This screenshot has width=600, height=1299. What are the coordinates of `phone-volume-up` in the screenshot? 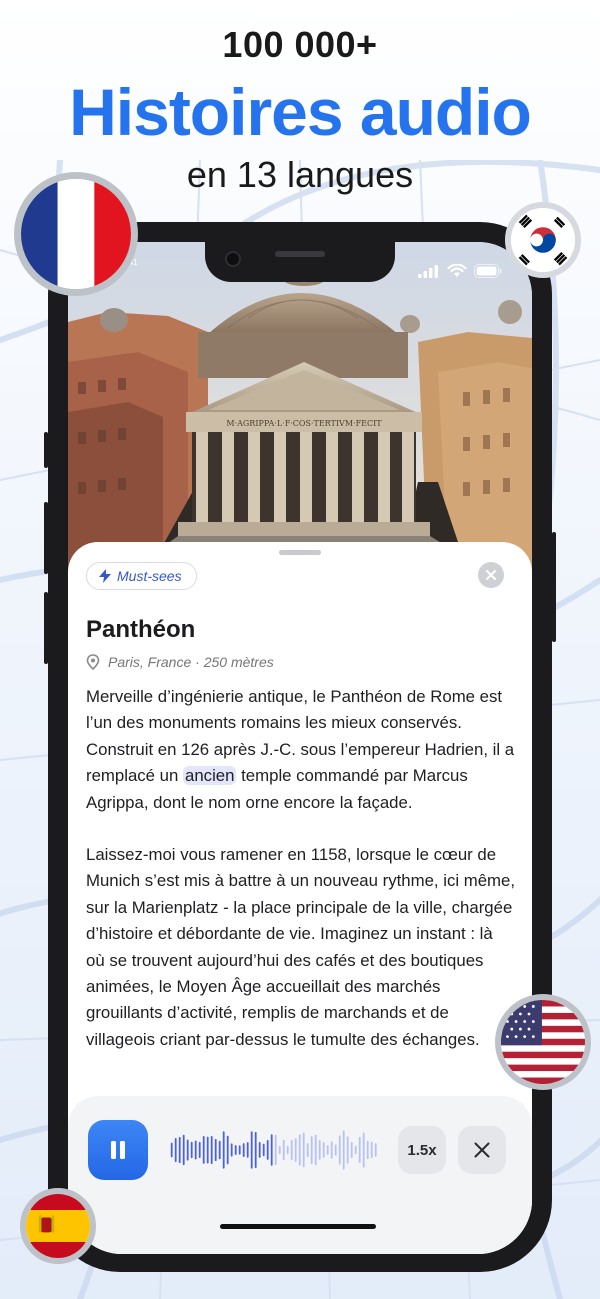 It's located at (46, 538).